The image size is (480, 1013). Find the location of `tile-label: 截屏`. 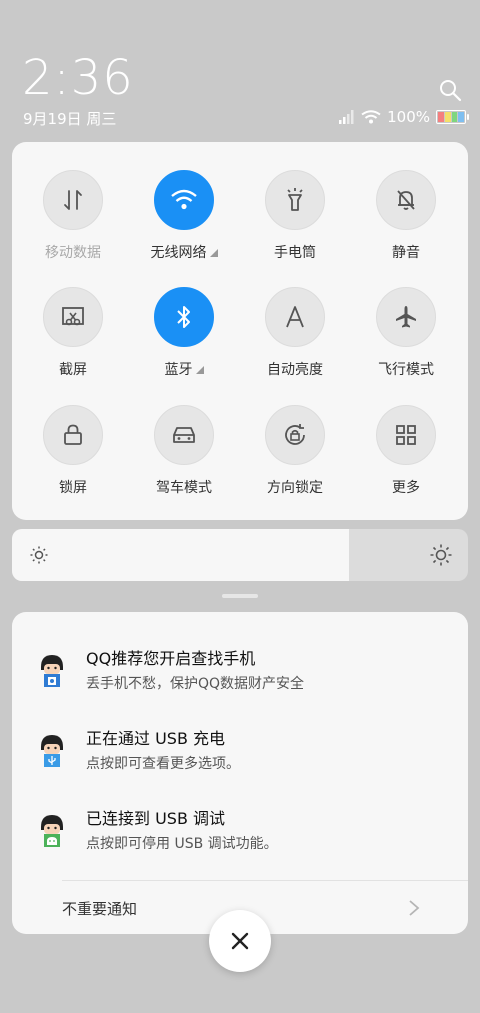

tile-label: 截屏 is located at coordinates (73, 370).